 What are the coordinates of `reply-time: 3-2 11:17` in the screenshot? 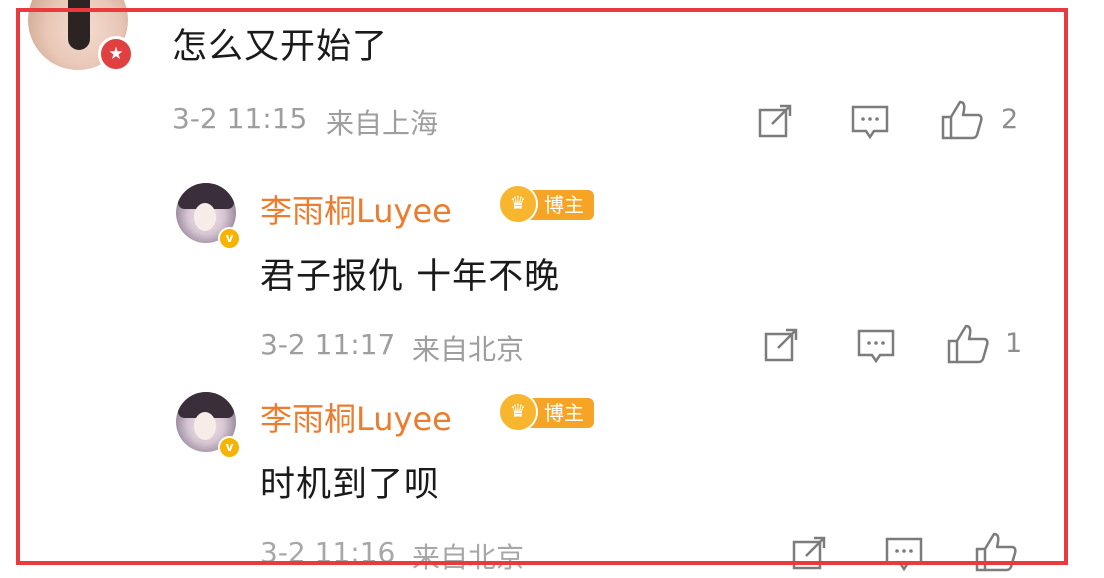 It's located at (328, 344).